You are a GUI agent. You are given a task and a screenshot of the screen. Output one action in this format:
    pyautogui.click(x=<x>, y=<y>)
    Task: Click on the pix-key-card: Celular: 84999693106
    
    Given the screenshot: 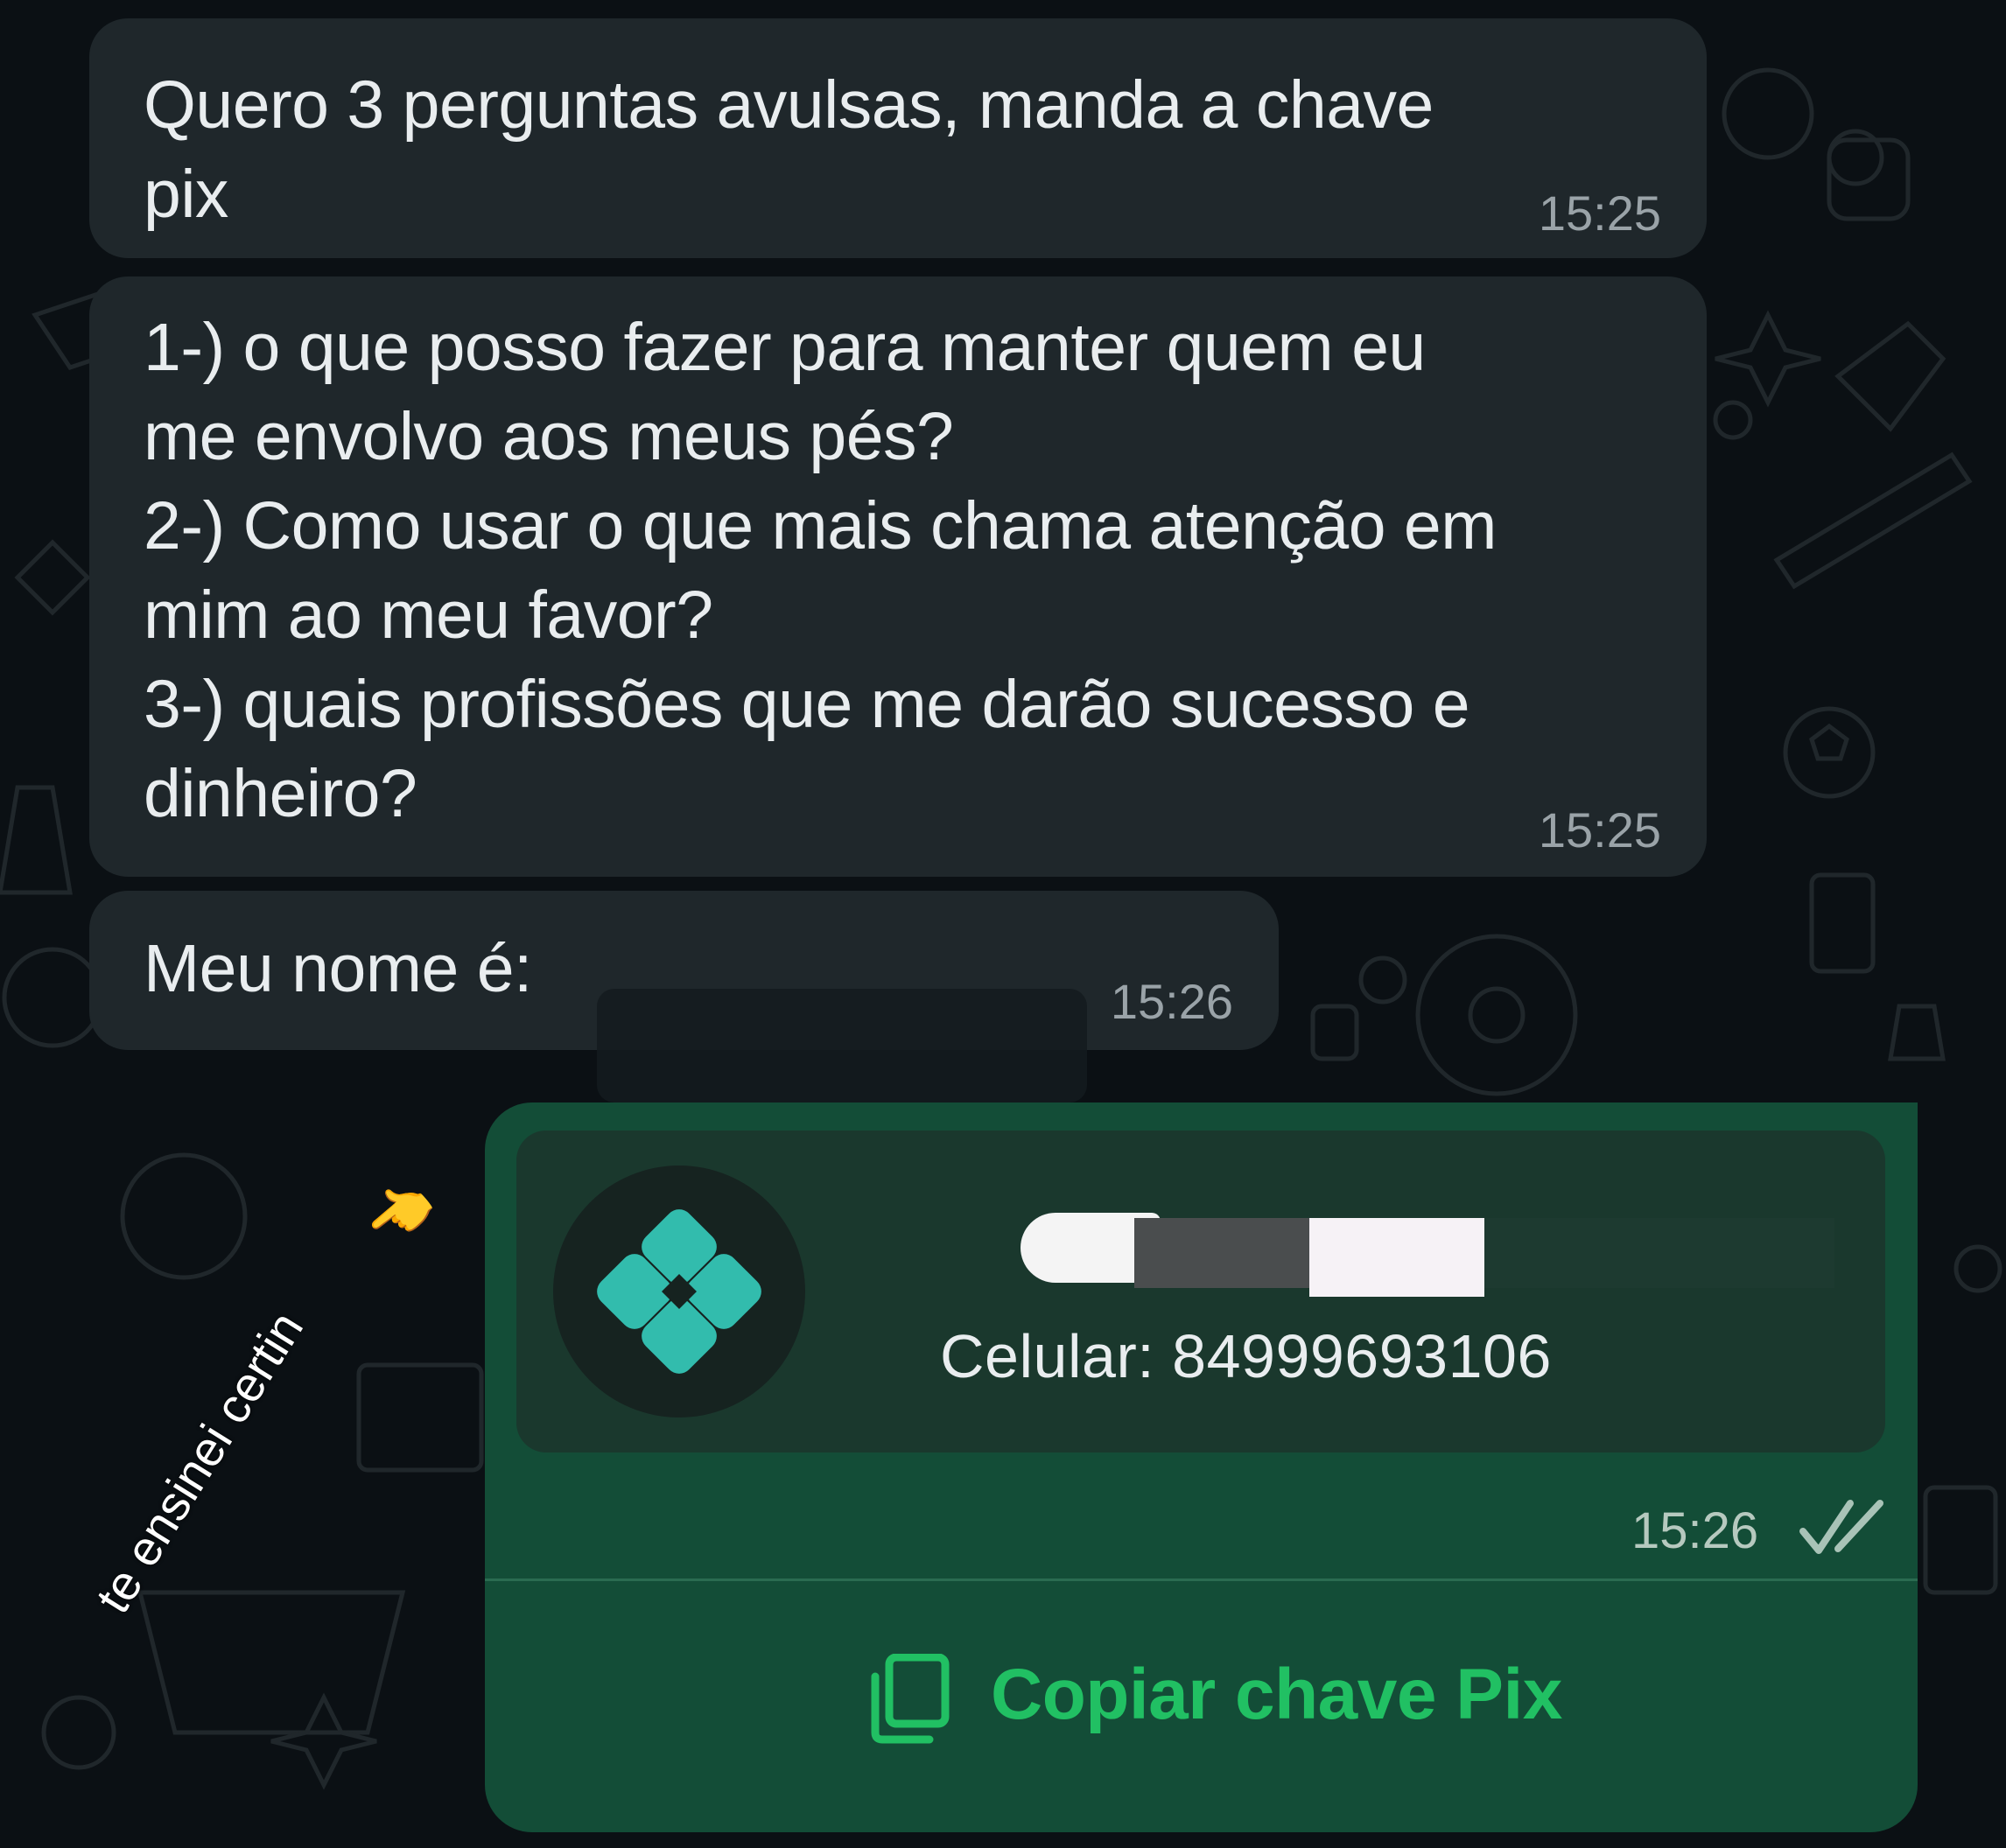 What is the action you would take?
    pyautogui.click(x=1200, y=1291)
    